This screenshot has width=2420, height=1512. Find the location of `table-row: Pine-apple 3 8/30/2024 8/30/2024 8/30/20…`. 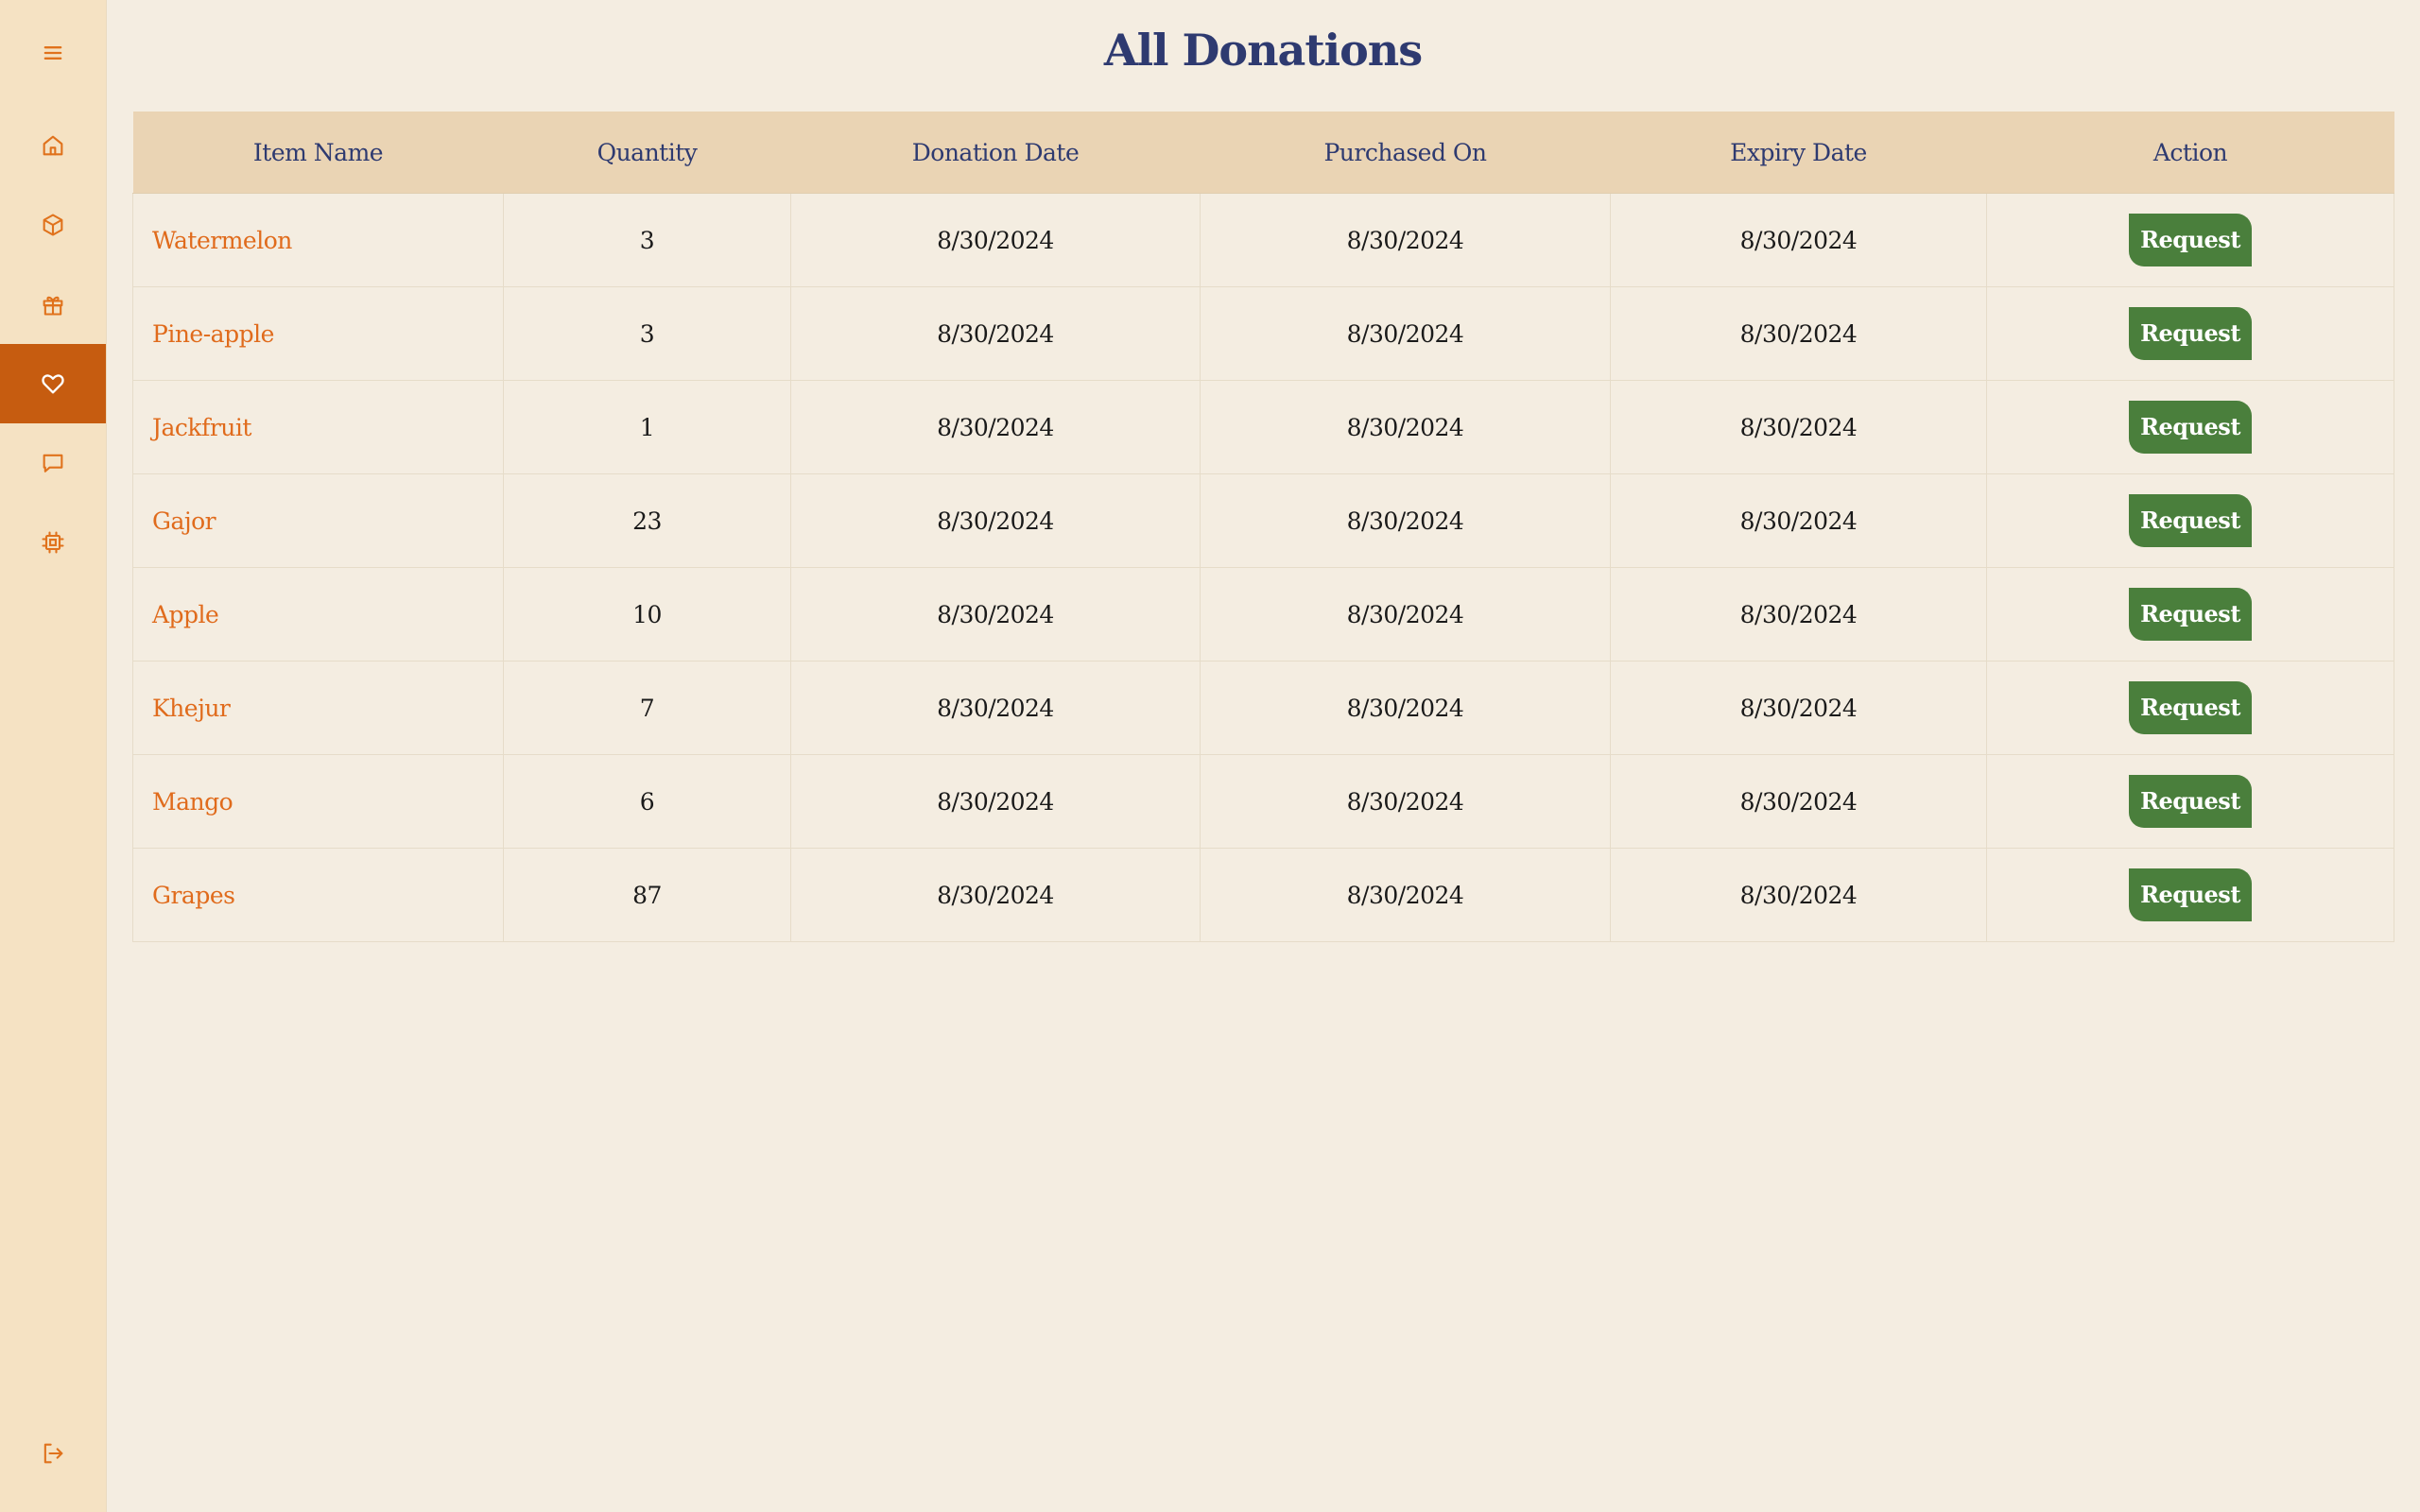

table-row: Pine-apple 3 8/30/2024 8/30/2024 8/30/20… is located at coordinates (1263, 333).